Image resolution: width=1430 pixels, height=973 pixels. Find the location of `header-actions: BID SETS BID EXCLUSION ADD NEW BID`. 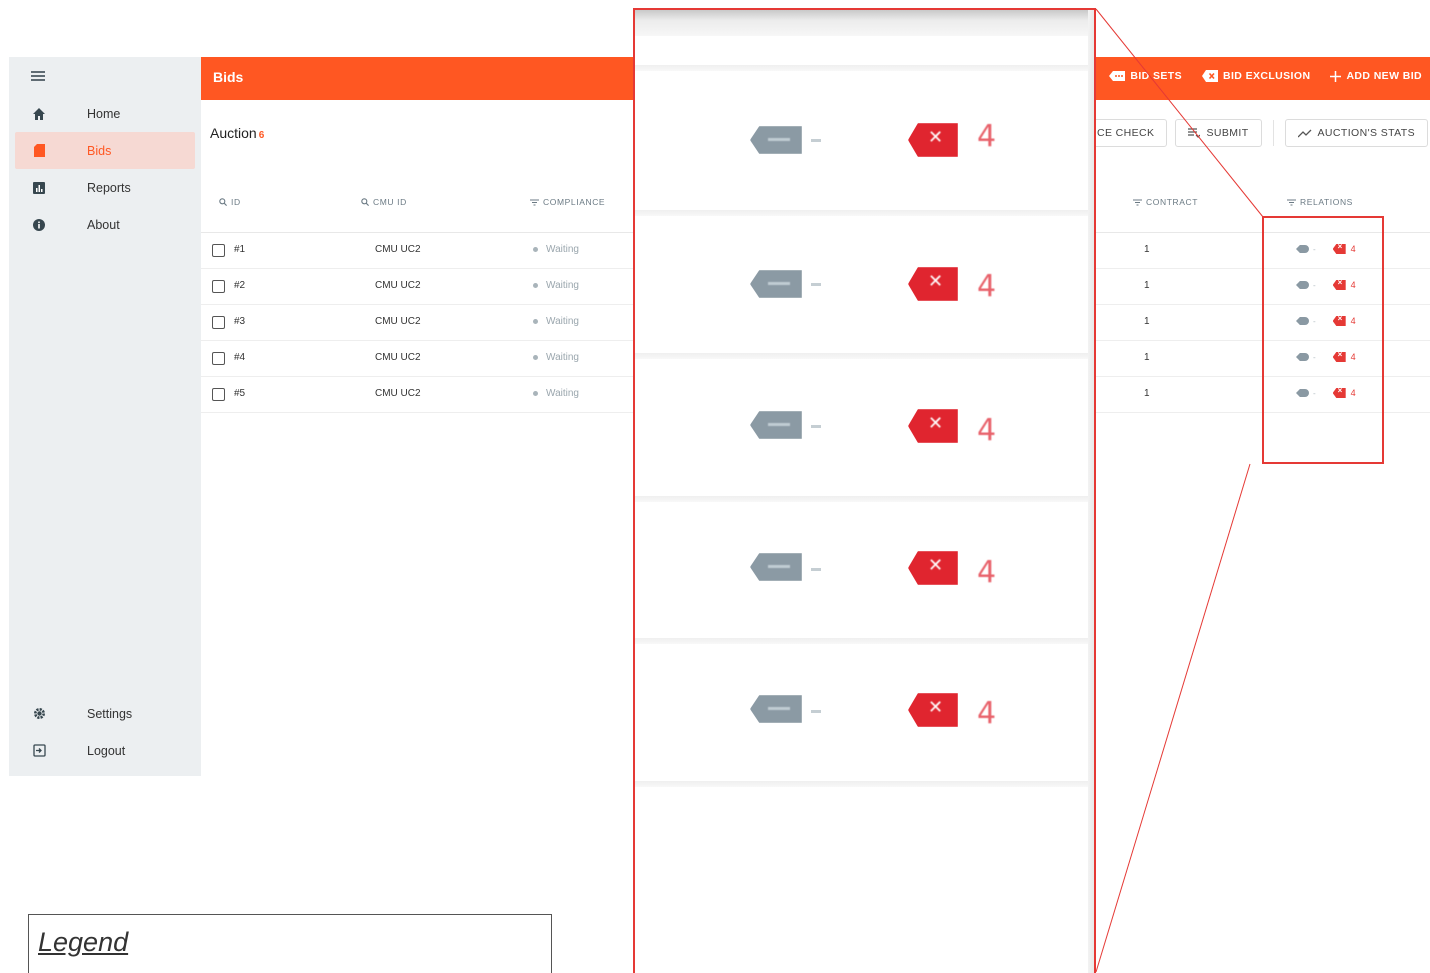

header-actions: BID SETS BID EXCLUSION ADD NEW BID is located at coordinates (1265, 76).